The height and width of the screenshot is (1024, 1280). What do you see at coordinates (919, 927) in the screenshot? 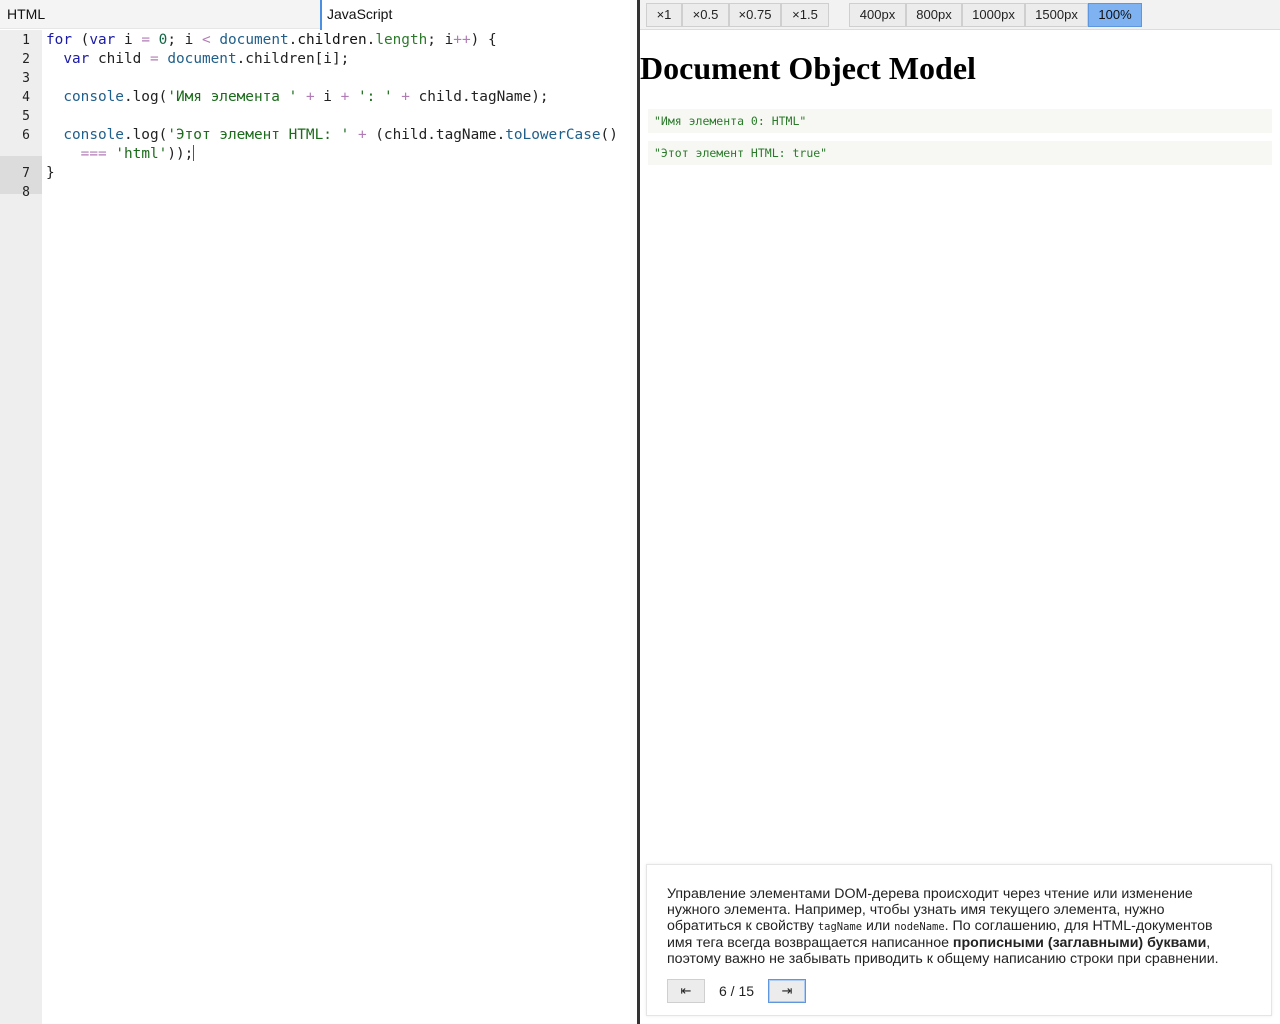
I see `code-nodename: nodeName` at bounding box center [919, 927].